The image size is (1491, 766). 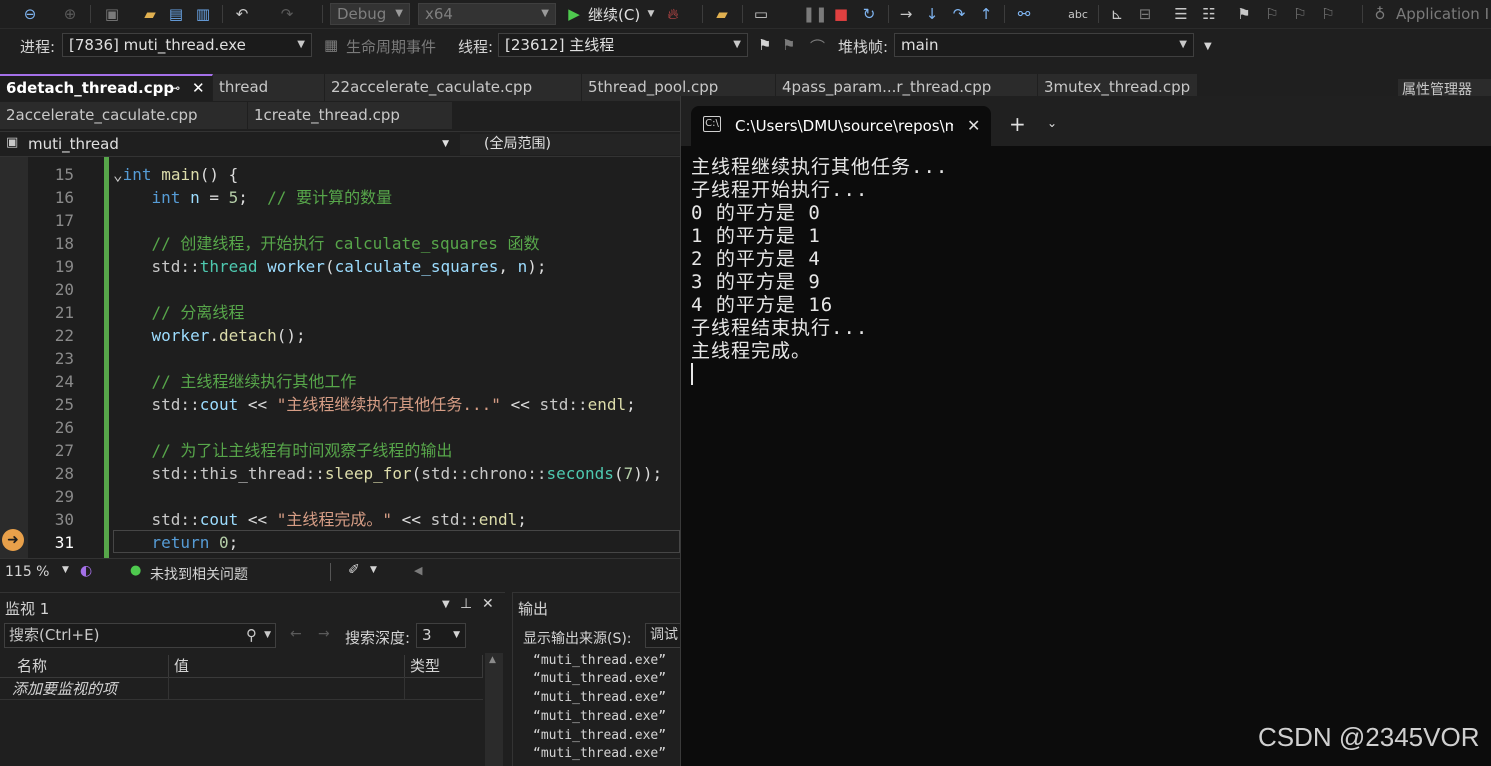 I want to click on copilot-icon: ◐, so click(x=86, y=571).